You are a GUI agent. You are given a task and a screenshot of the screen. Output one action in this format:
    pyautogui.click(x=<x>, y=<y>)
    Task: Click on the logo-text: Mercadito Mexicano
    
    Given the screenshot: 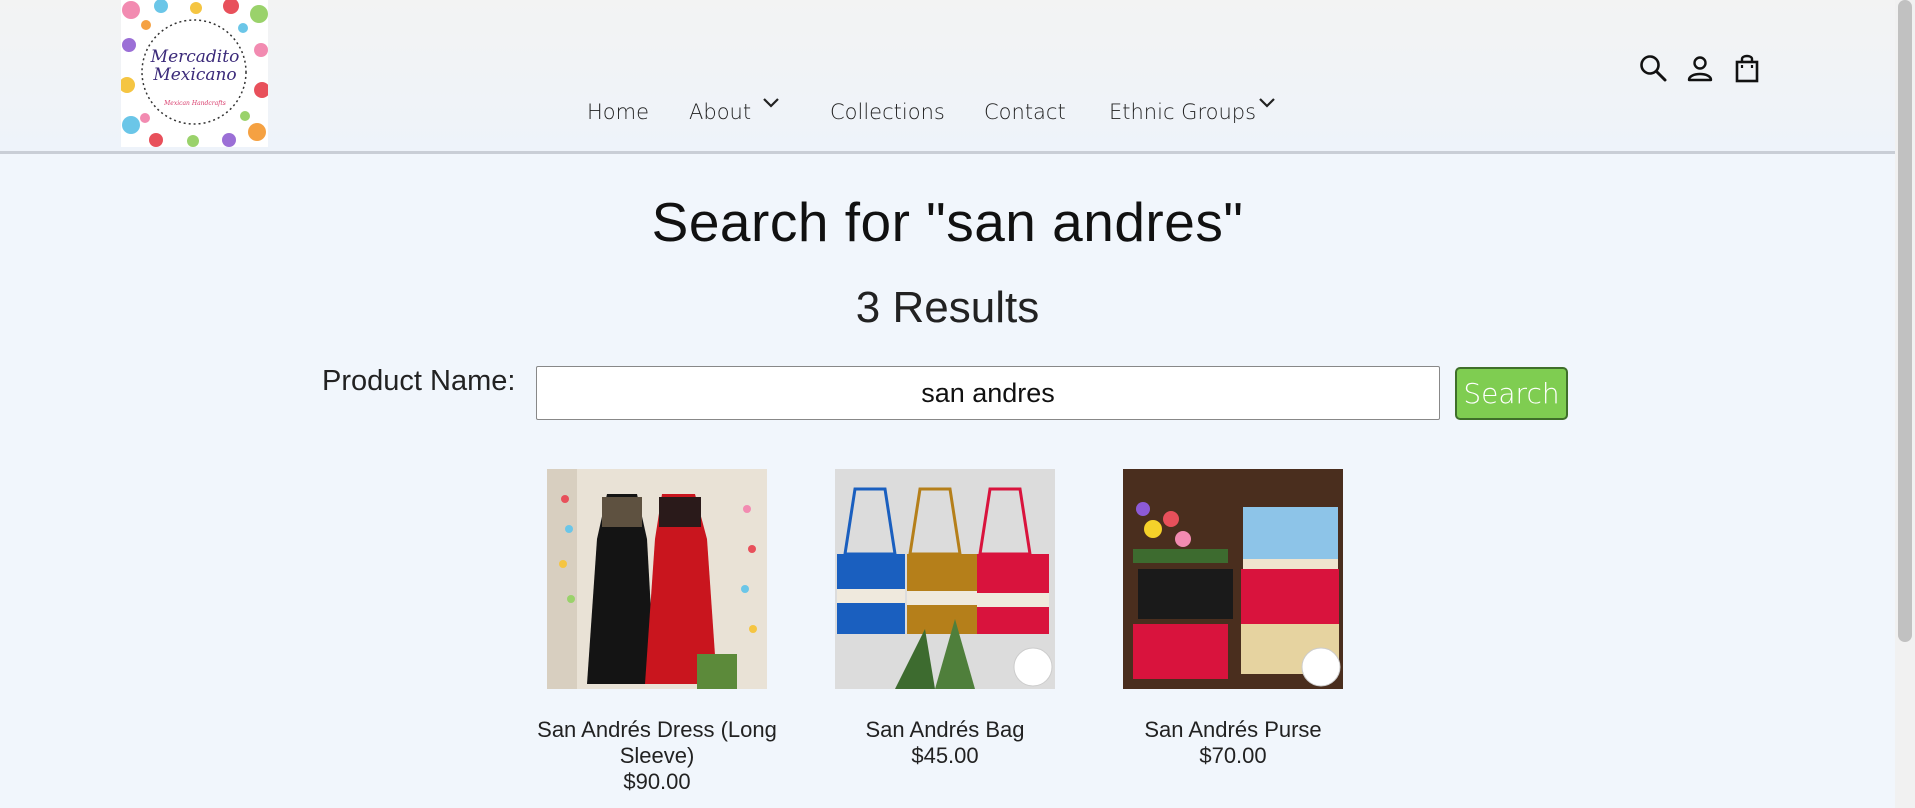 What is the action you would take?
    pyautogui.click(x=195, y=66)
    